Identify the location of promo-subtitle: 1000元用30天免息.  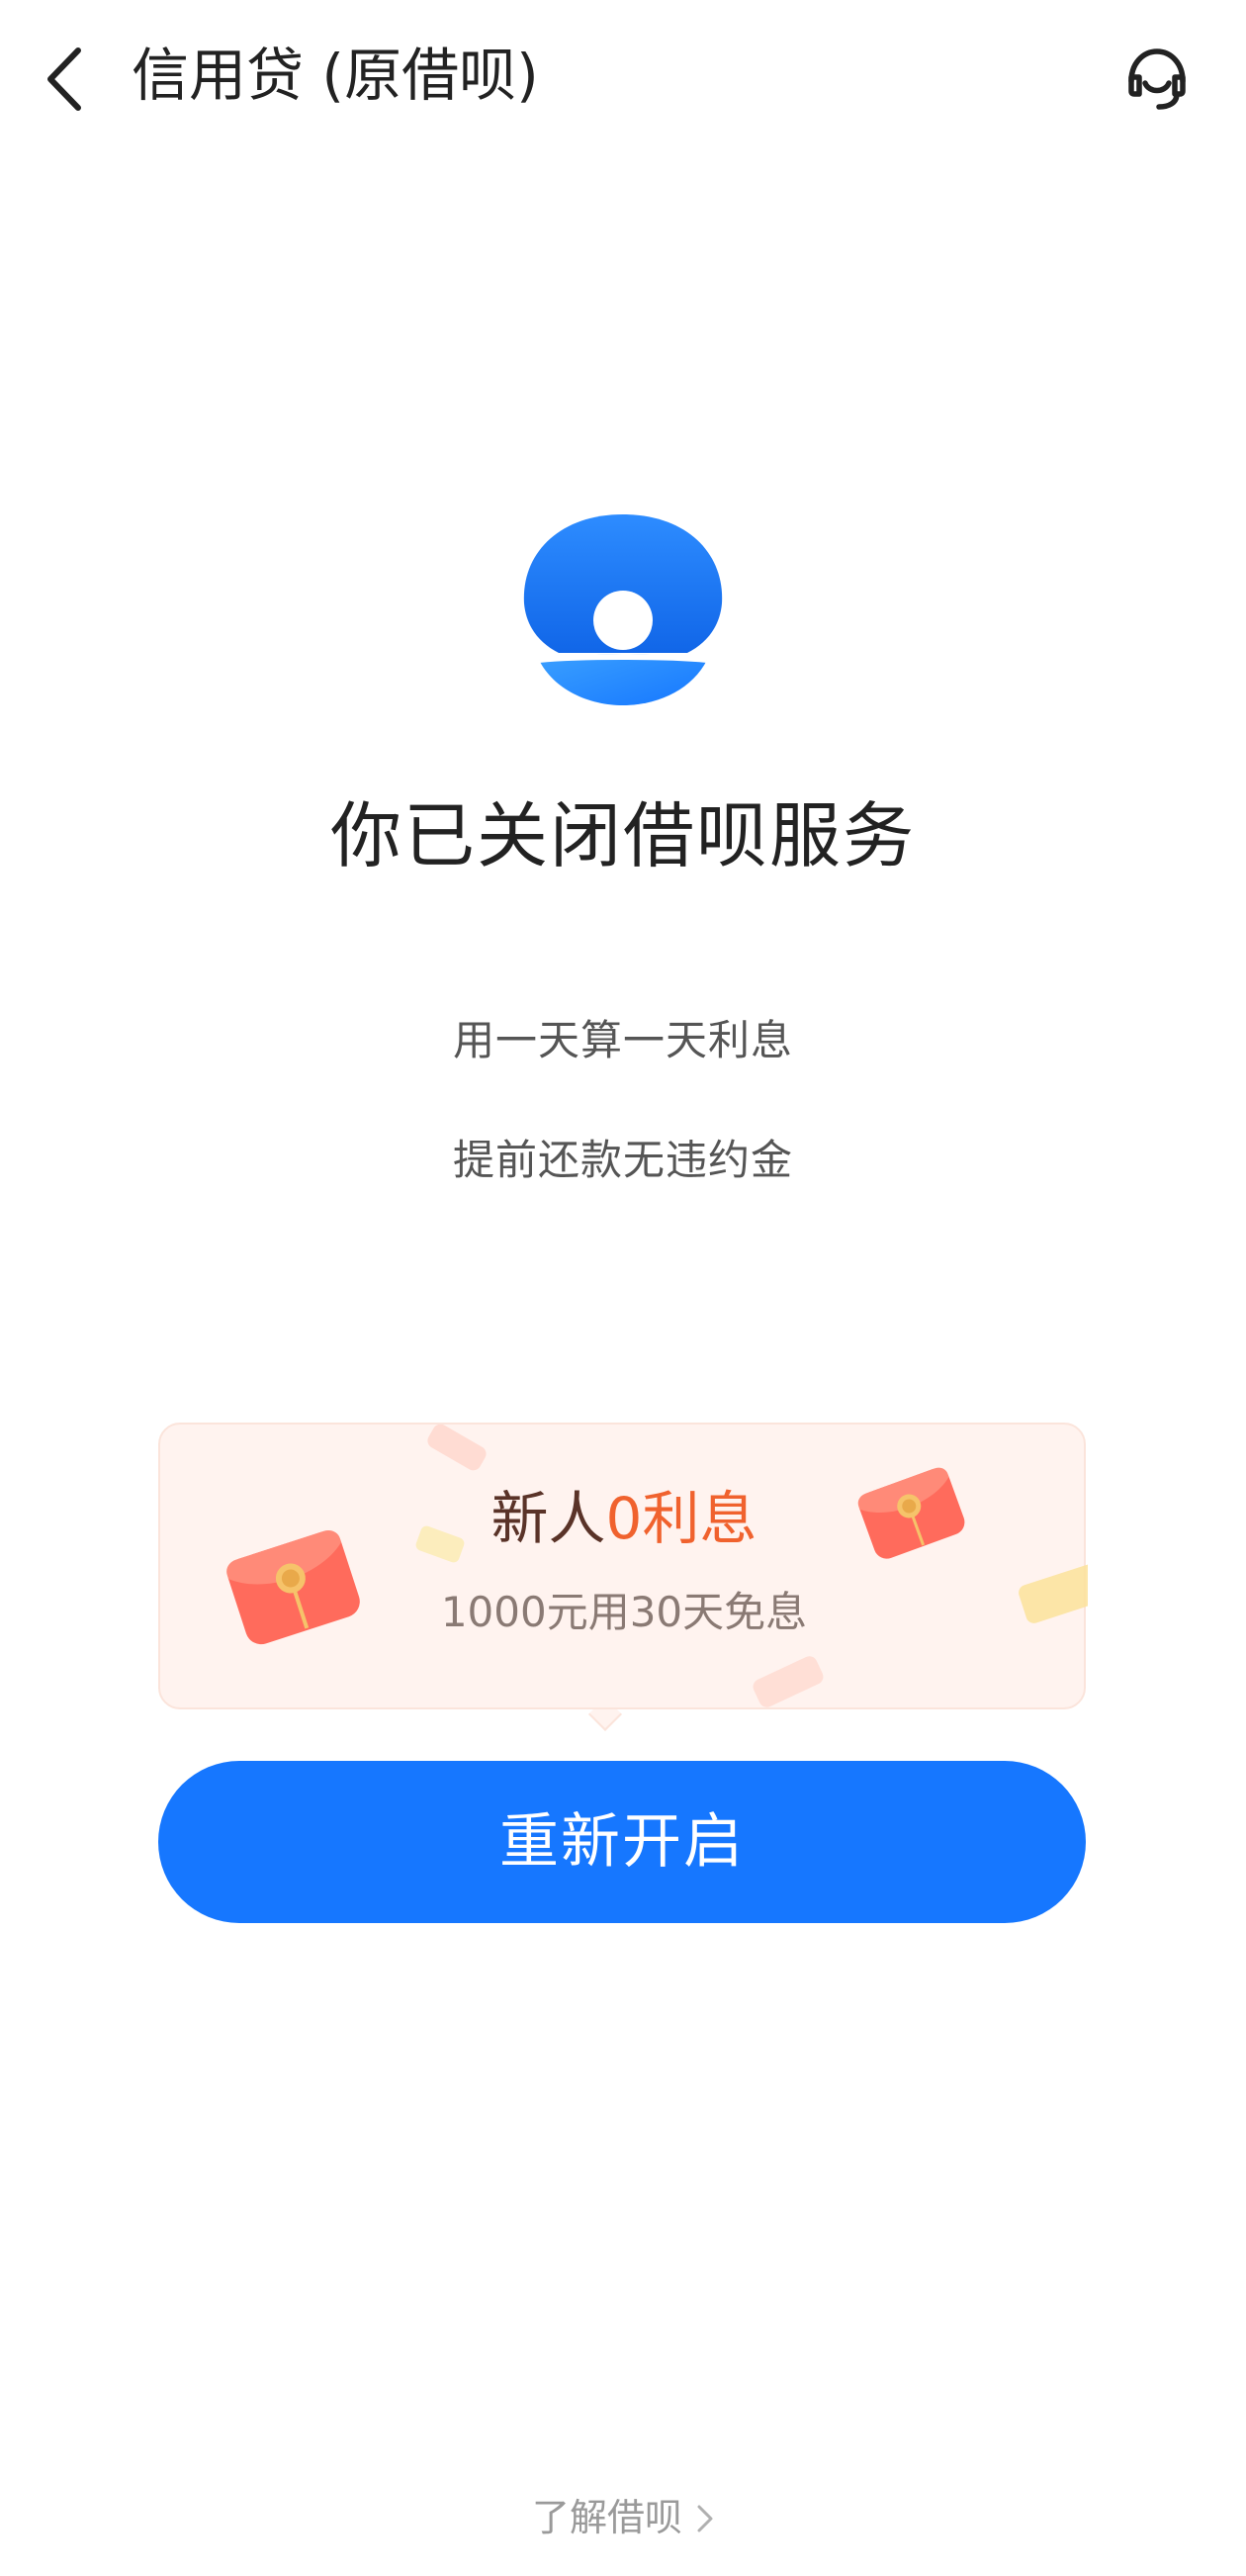
(624, 1612).